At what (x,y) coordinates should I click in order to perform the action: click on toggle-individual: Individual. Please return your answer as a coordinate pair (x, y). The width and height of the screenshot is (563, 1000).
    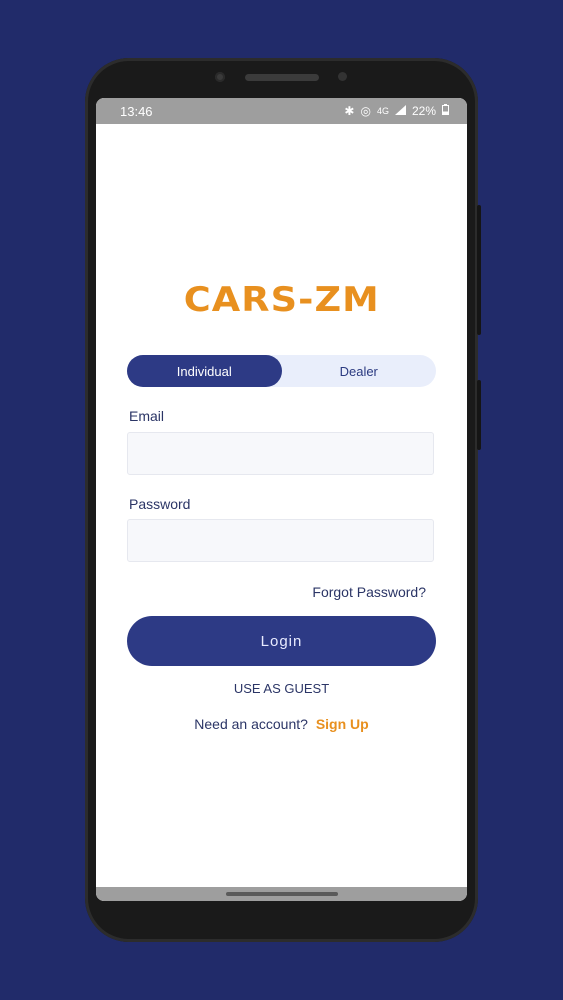
    Looking at the image, I should click on (204, 371).